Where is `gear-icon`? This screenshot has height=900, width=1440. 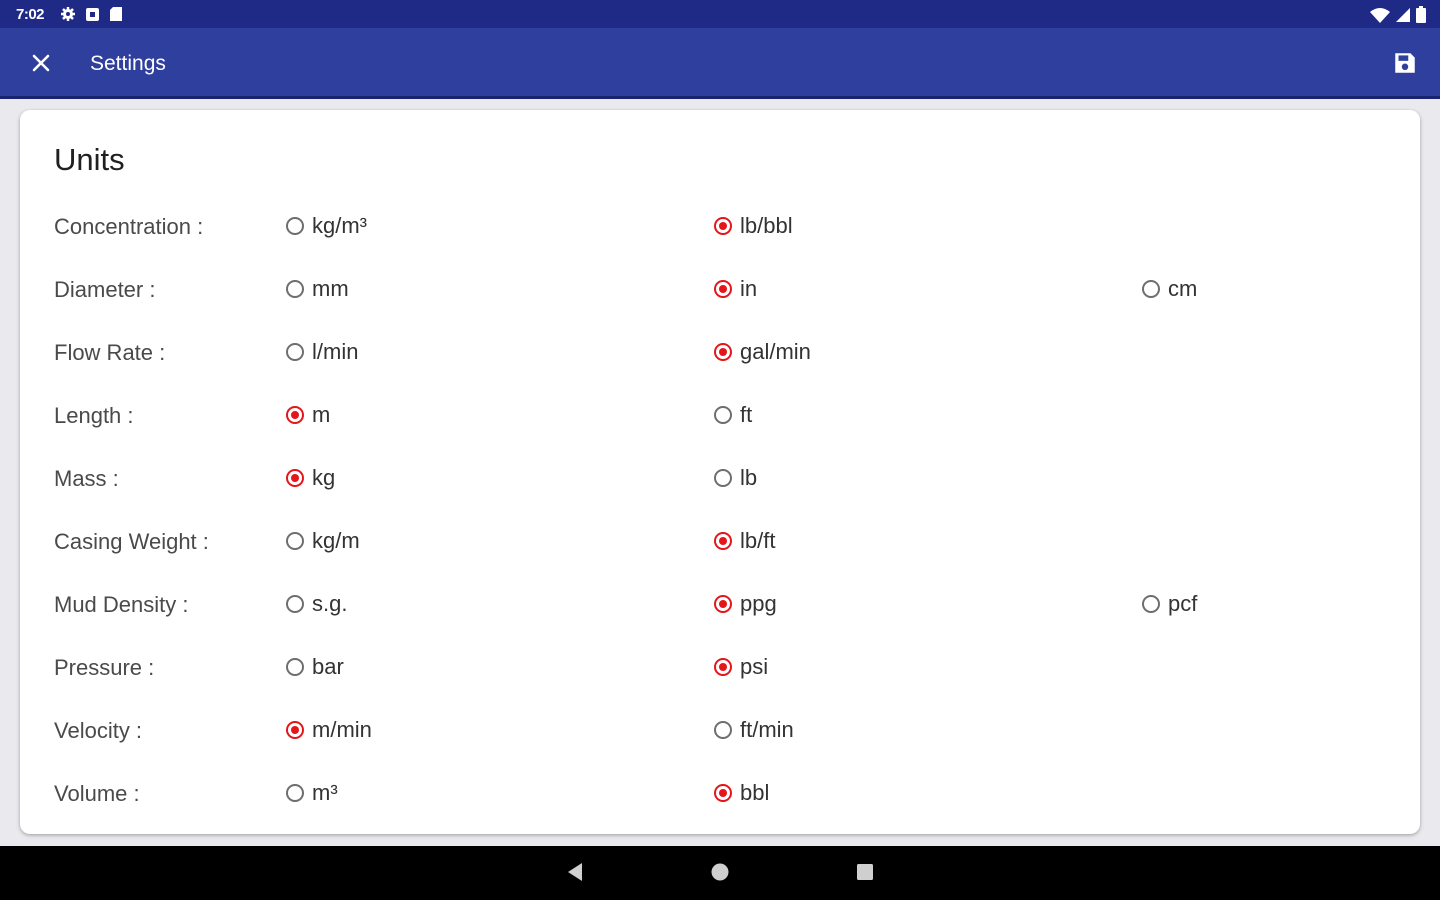 gear-icon is located at coordinates (68, 16).